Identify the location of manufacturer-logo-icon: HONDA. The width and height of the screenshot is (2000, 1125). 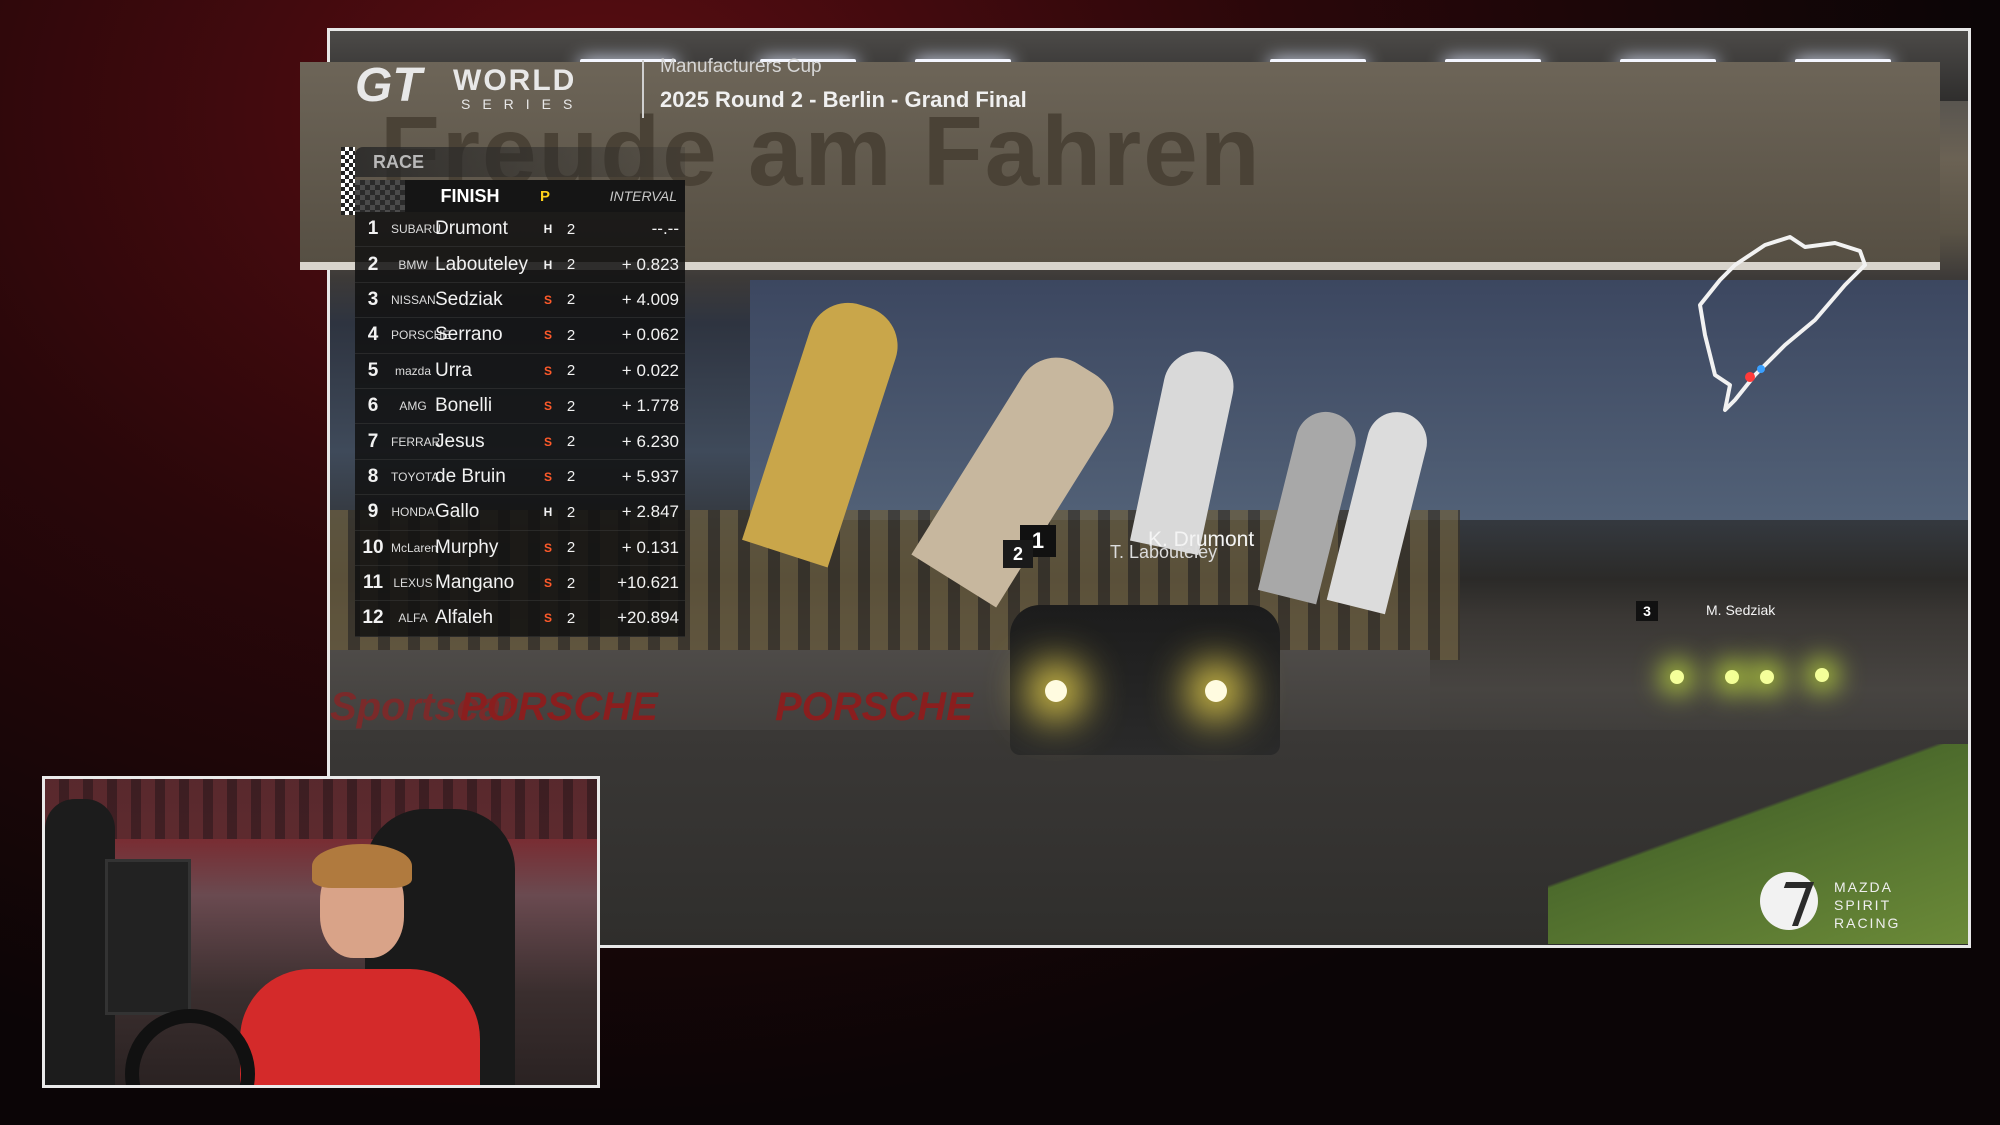
(413, 512).